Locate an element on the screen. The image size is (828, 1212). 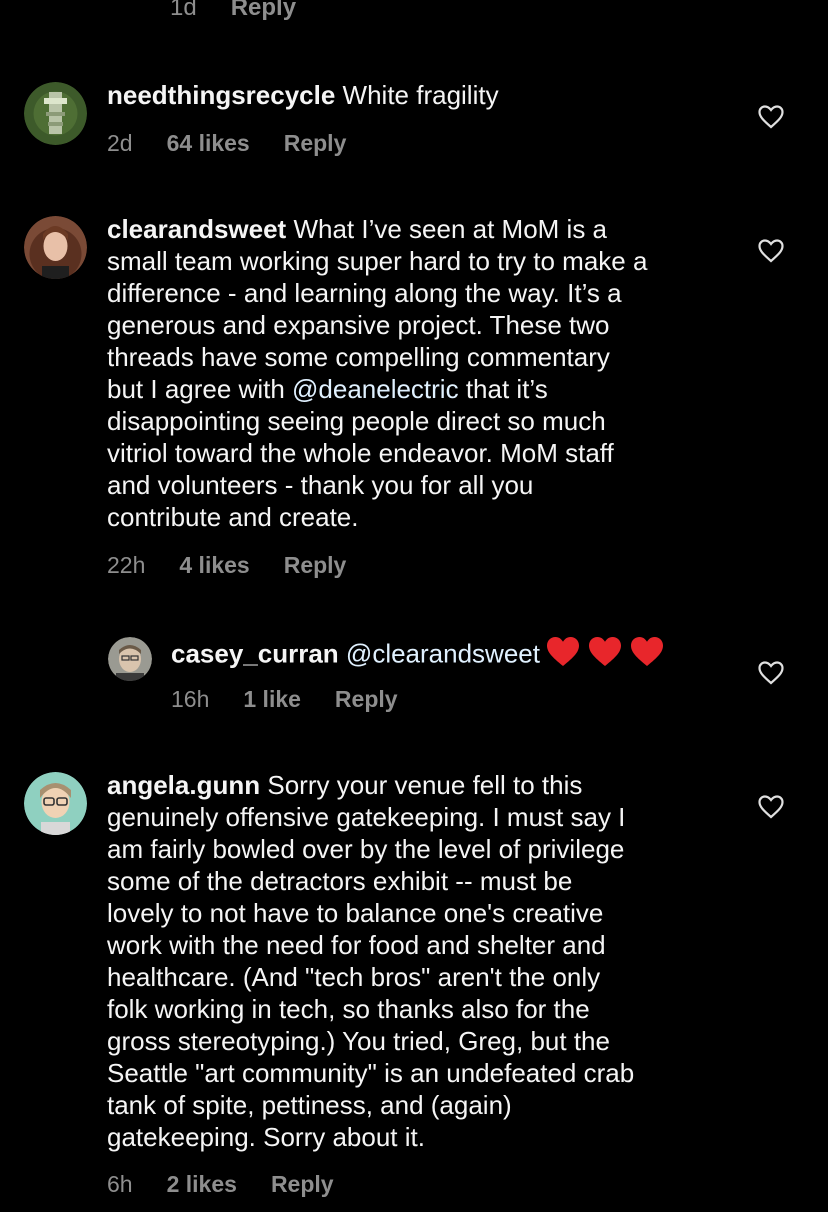
red-hearts-emoji is located at coordinates (605, 655).